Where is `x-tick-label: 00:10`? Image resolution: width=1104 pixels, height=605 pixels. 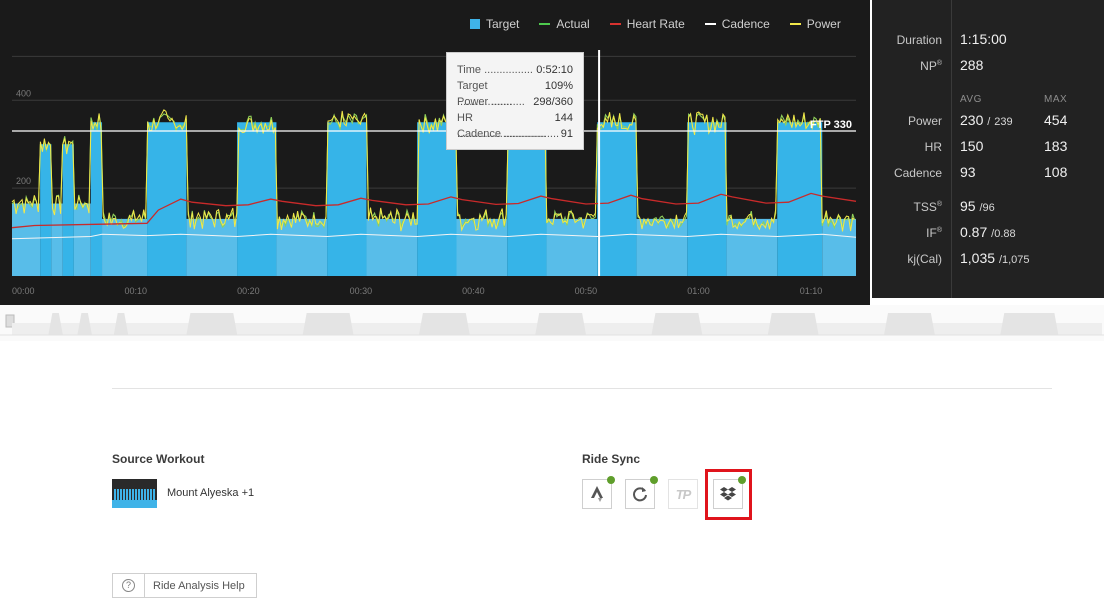
x-tick-label: 00:10 is located at coordinates (136, 291).